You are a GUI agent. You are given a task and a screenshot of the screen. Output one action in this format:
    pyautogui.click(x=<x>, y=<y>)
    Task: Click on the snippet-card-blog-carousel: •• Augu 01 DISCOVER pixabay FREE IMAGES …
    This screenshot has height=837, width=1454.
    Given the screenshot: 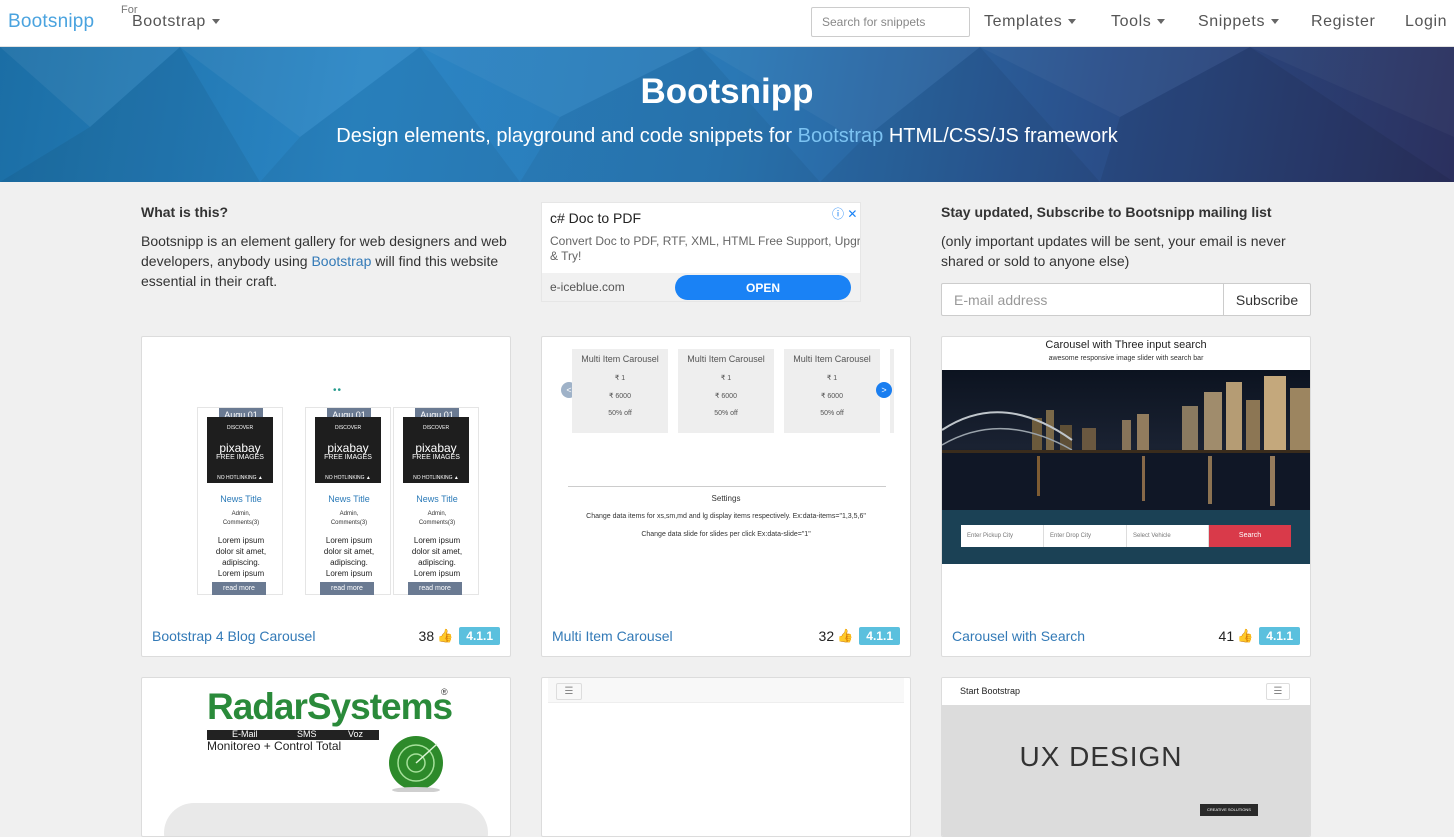 What is the action you would take?
    pyautogui.click(x=326, y=496)
    